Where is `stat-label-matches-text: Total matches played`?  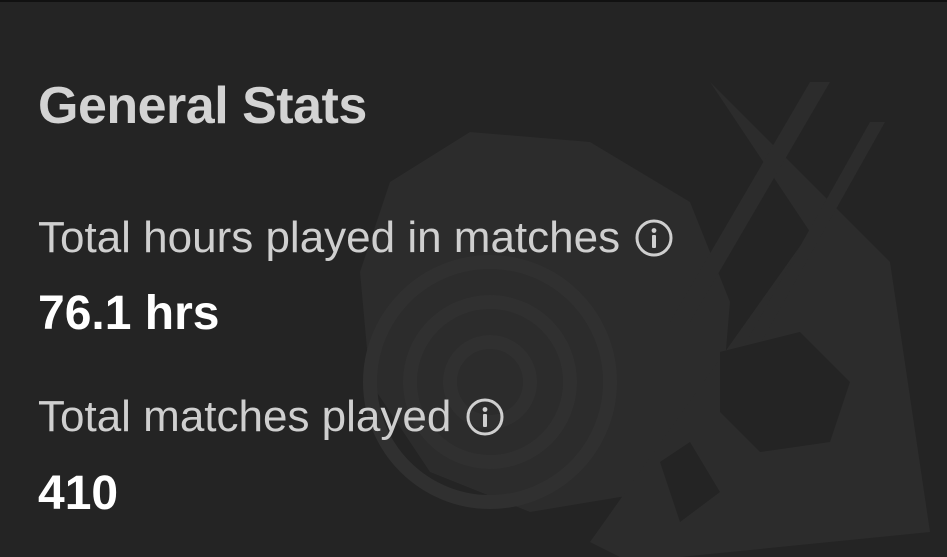 stat-label-matches-text: Total matches played is located at coordinates (245, 416).